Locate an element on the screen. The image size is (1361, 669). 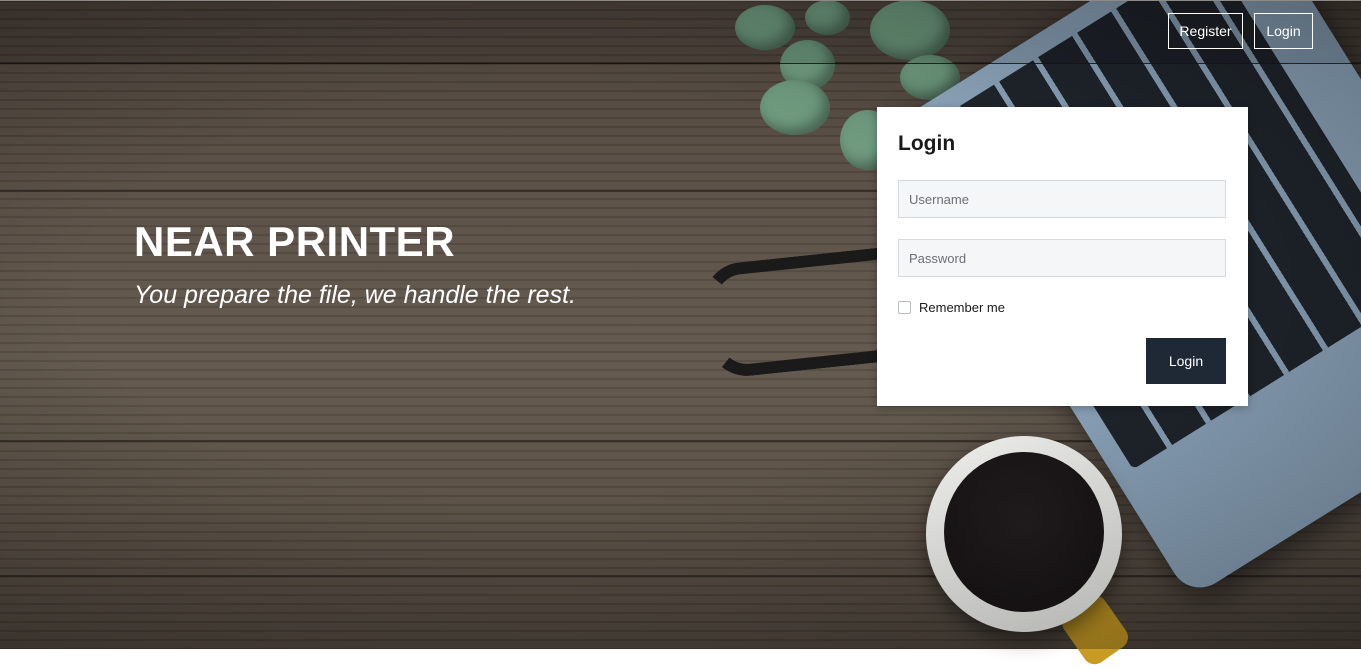
register-button: Register is located at coordinates (1205, 31).